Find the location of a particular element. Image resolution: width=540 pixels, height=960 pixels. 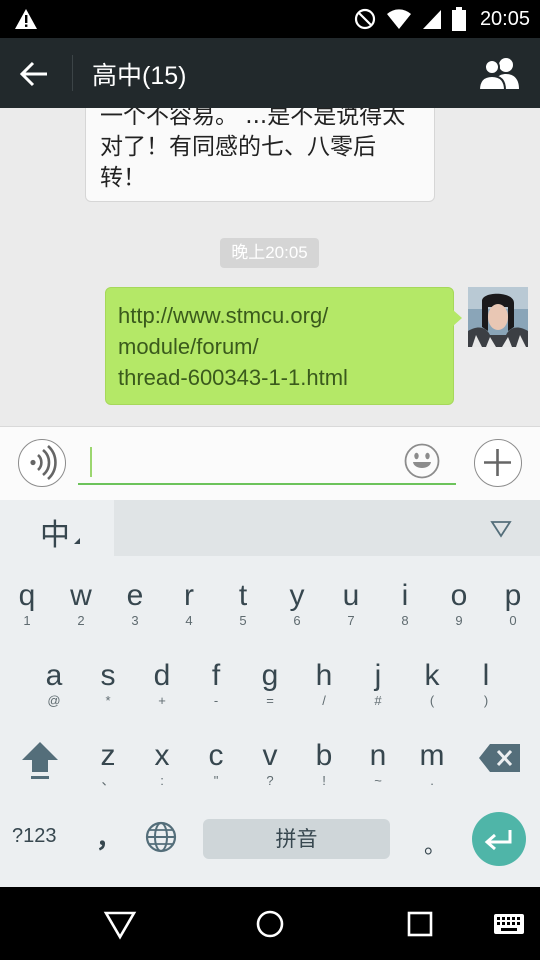

key-sub-label: ( is located at coordinates (432, 700).